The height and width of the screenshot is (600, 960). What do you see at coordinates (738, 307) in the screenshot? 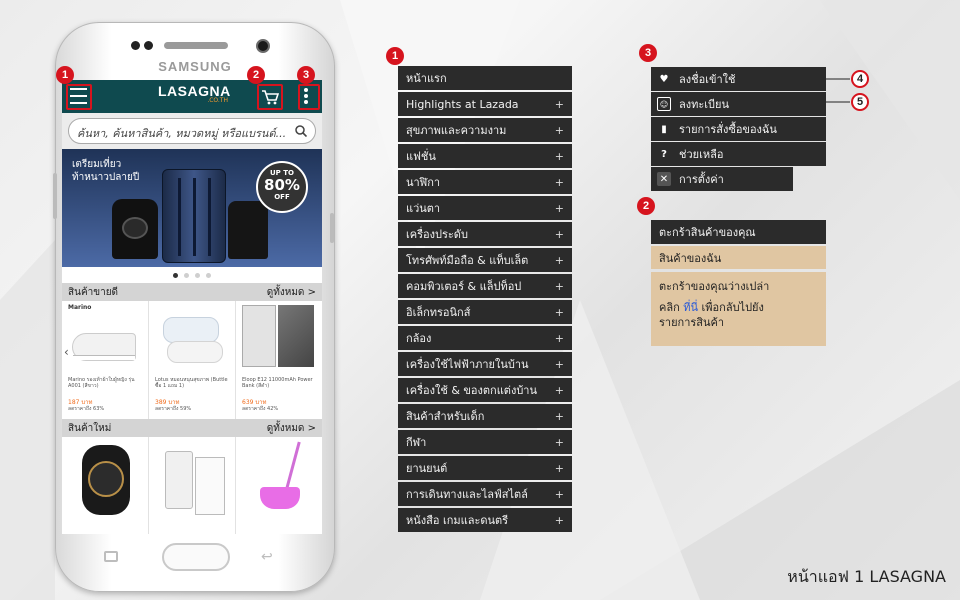
I see `cart-hint: คลิก ที่นี่ เพื่อกลับไปยัง` at bounding box center [738, 307].